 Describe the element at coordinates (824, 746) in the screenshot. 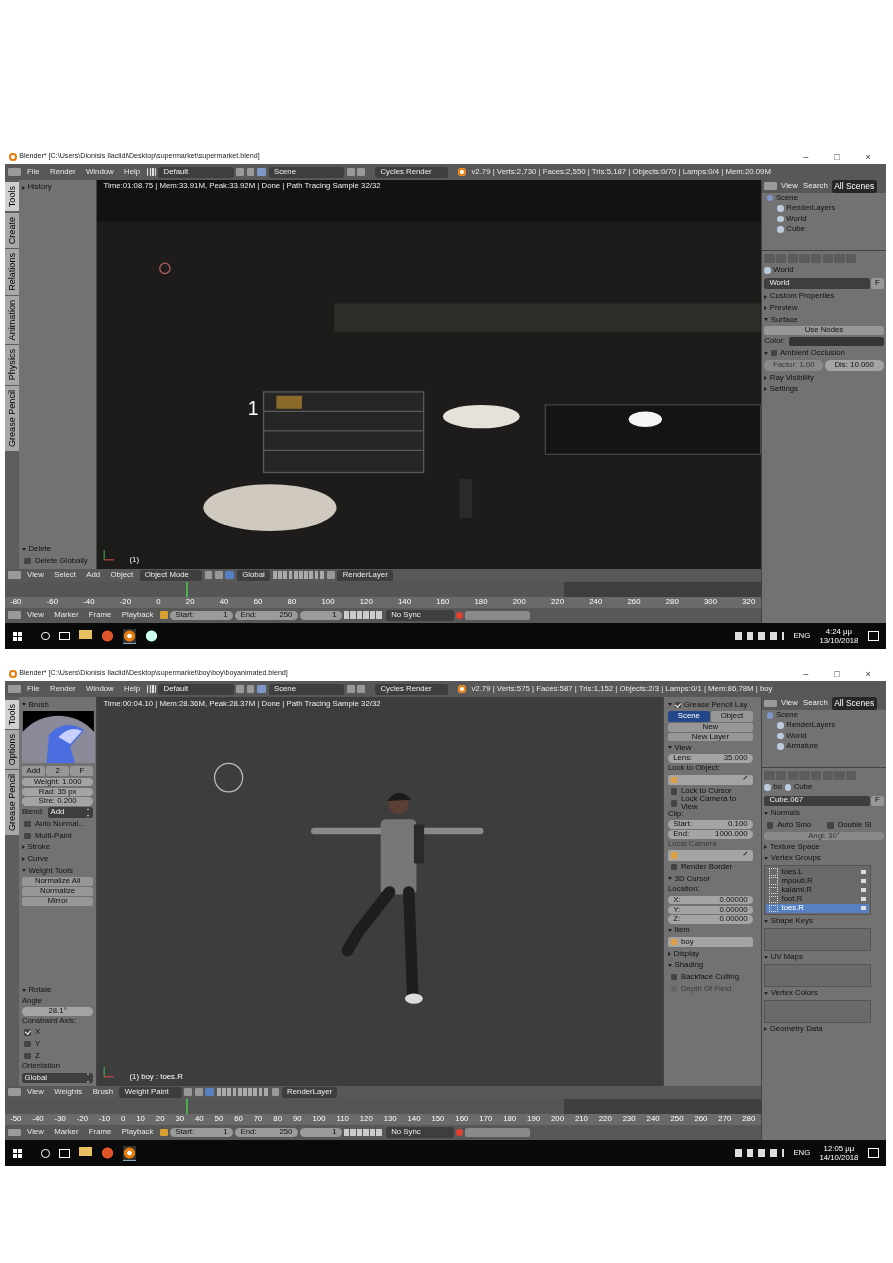

I see `tree-item: Armature` at that location.